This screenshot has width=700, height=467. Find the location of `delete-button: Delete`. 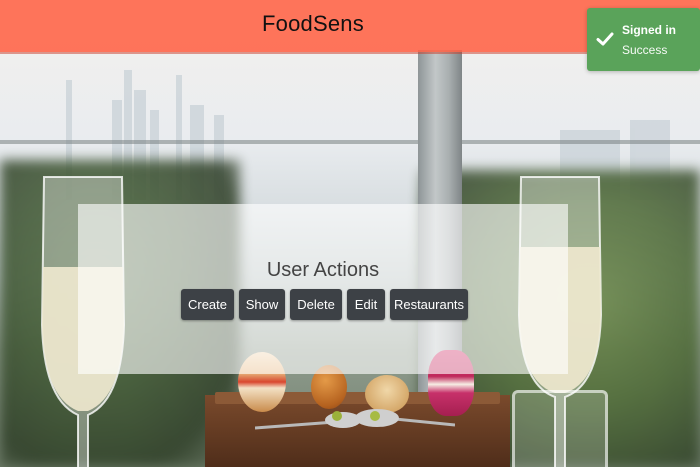

delete-button: Delete is located at coordinates (316, 304).